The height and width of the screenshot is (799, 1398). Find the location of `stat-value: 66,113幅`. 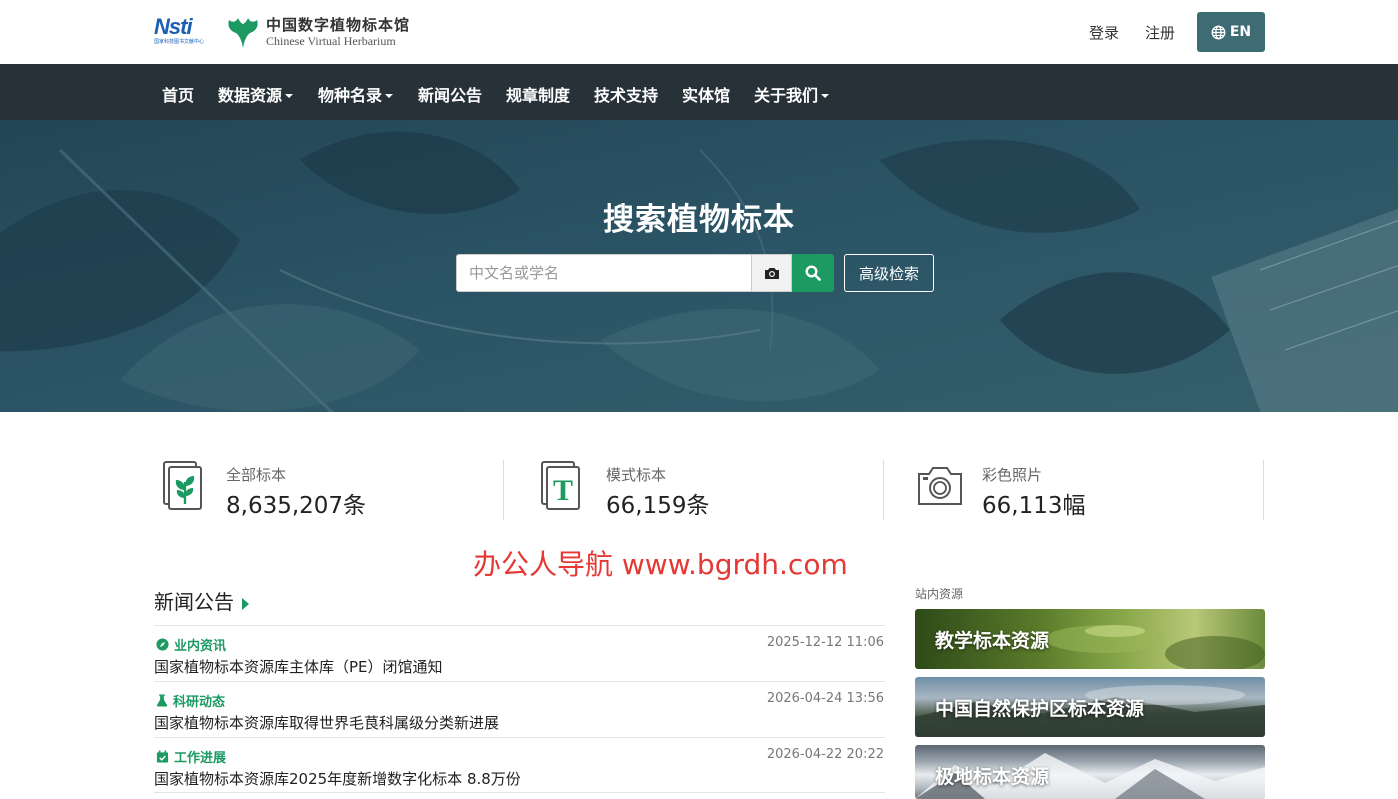

stat-value: 66,113幅 is located at coordinates (1034, 506).